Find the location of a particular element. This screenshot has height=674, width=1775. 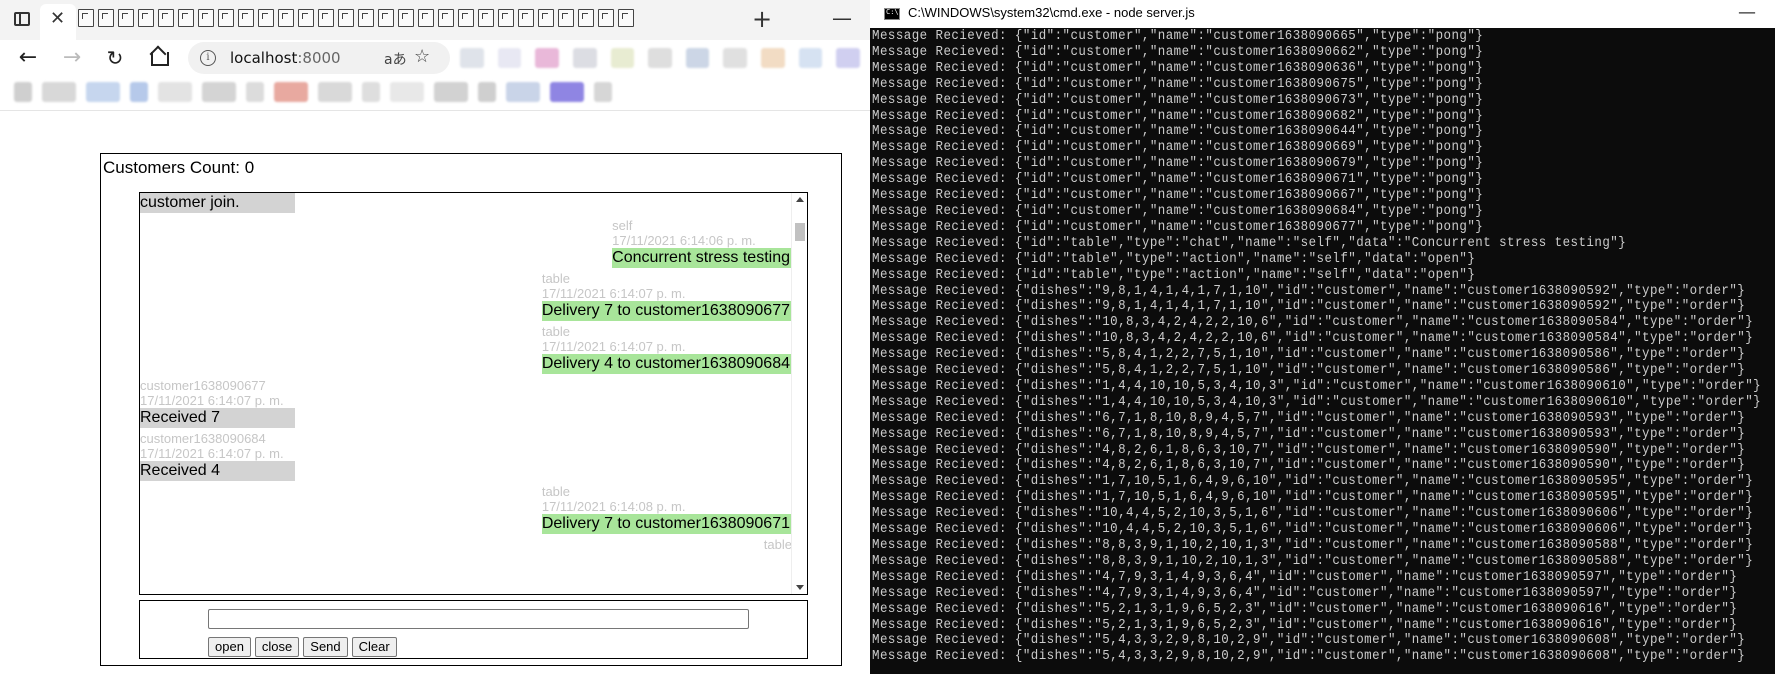

tab-bar: ✕ + — is located at coordinates (435, 20).